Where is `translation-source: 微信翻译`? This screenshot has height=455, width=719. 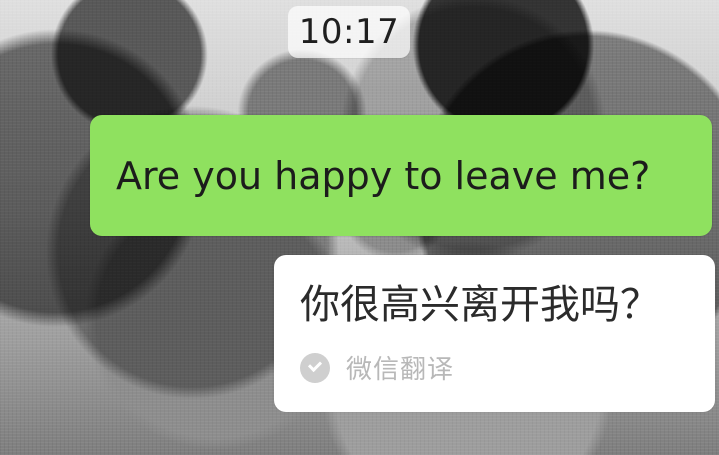 translation-source: 微信翻译 is located at coordinates (496, 367).